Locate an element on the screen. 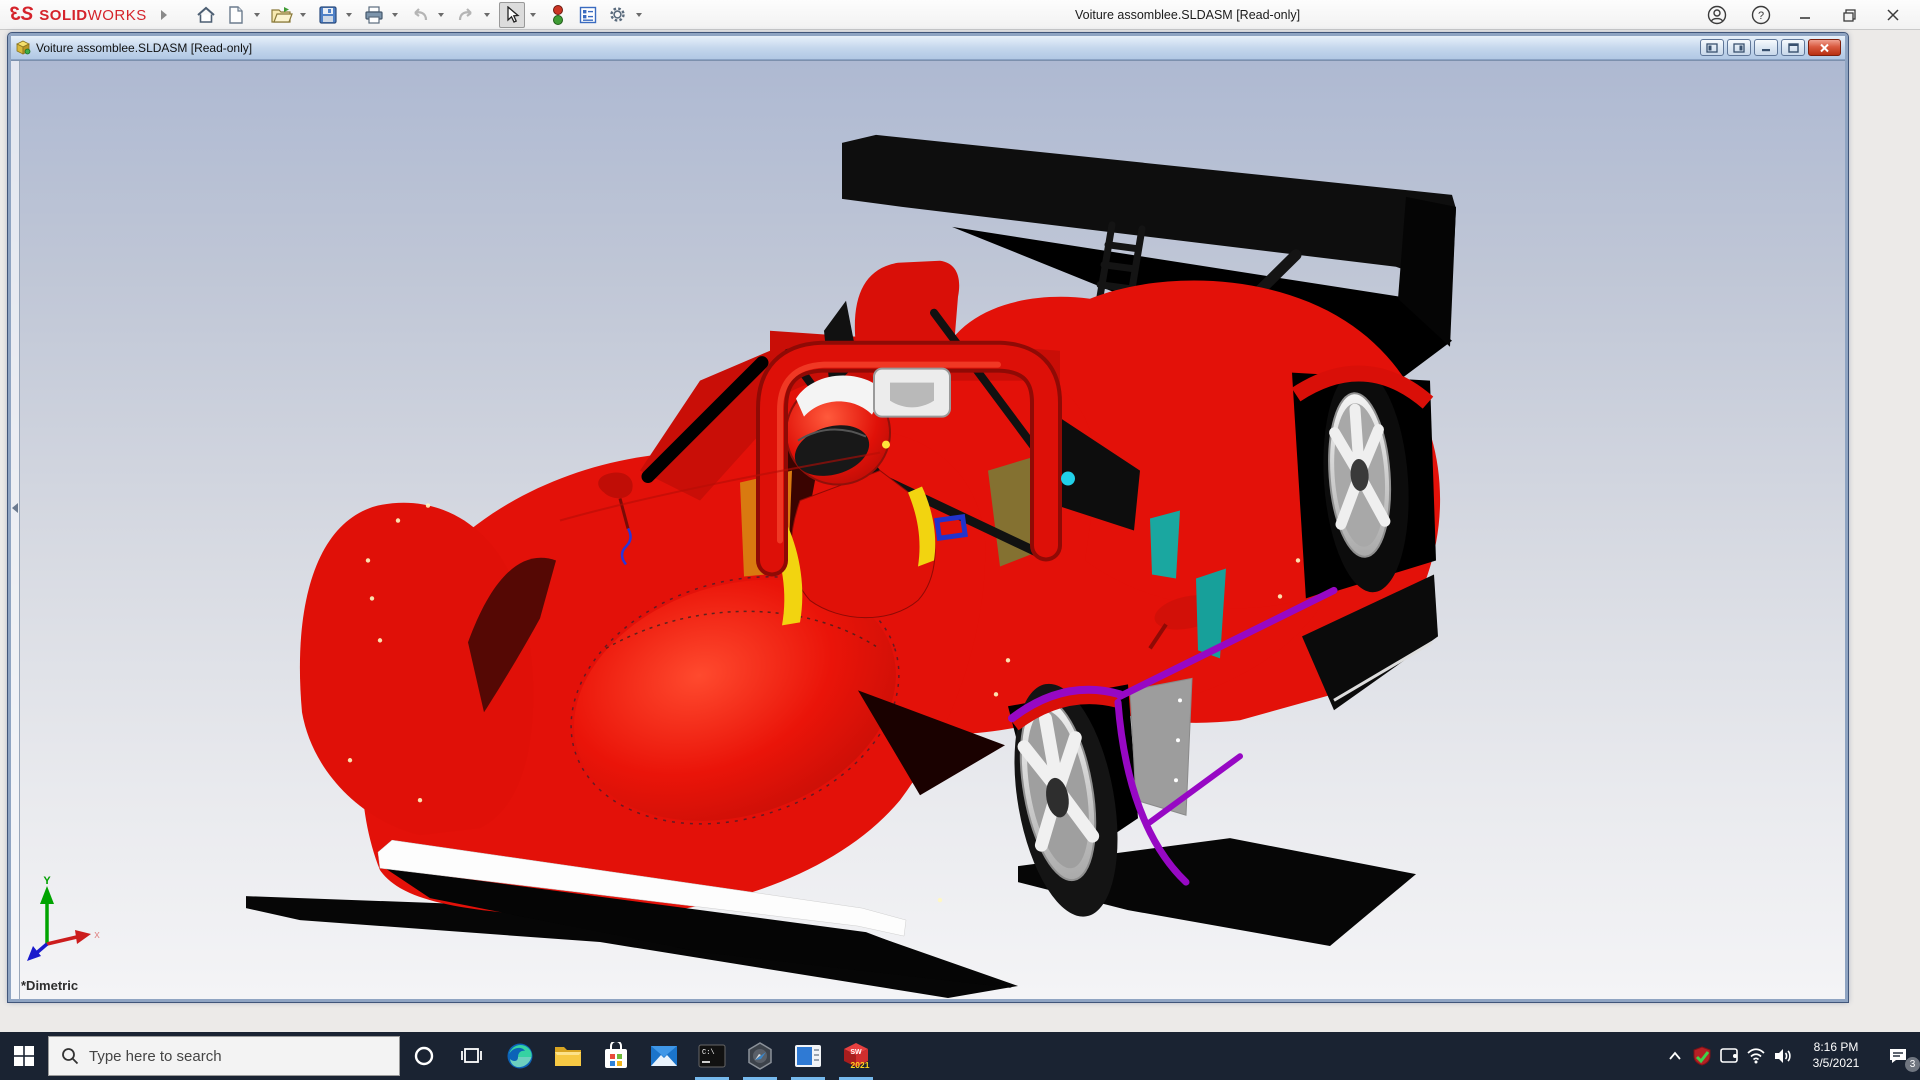 The height and width of the screenshot is (1080, 1920). traffic-light-icon is located at coordinates (557, 14).